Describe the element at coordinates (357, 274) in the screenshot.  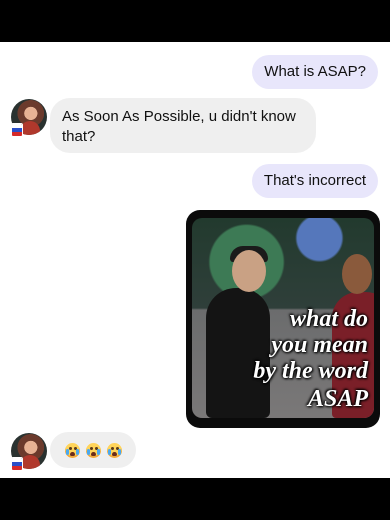
I see `person-right-head` at that location.